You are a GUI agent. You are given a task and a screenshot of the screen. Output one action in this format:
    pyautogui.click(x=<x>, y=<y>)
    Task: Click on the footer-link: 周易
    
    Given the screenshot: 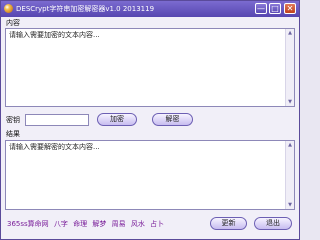 What is the action you would take?
    pyautogui.click(x=119, y=224)
    